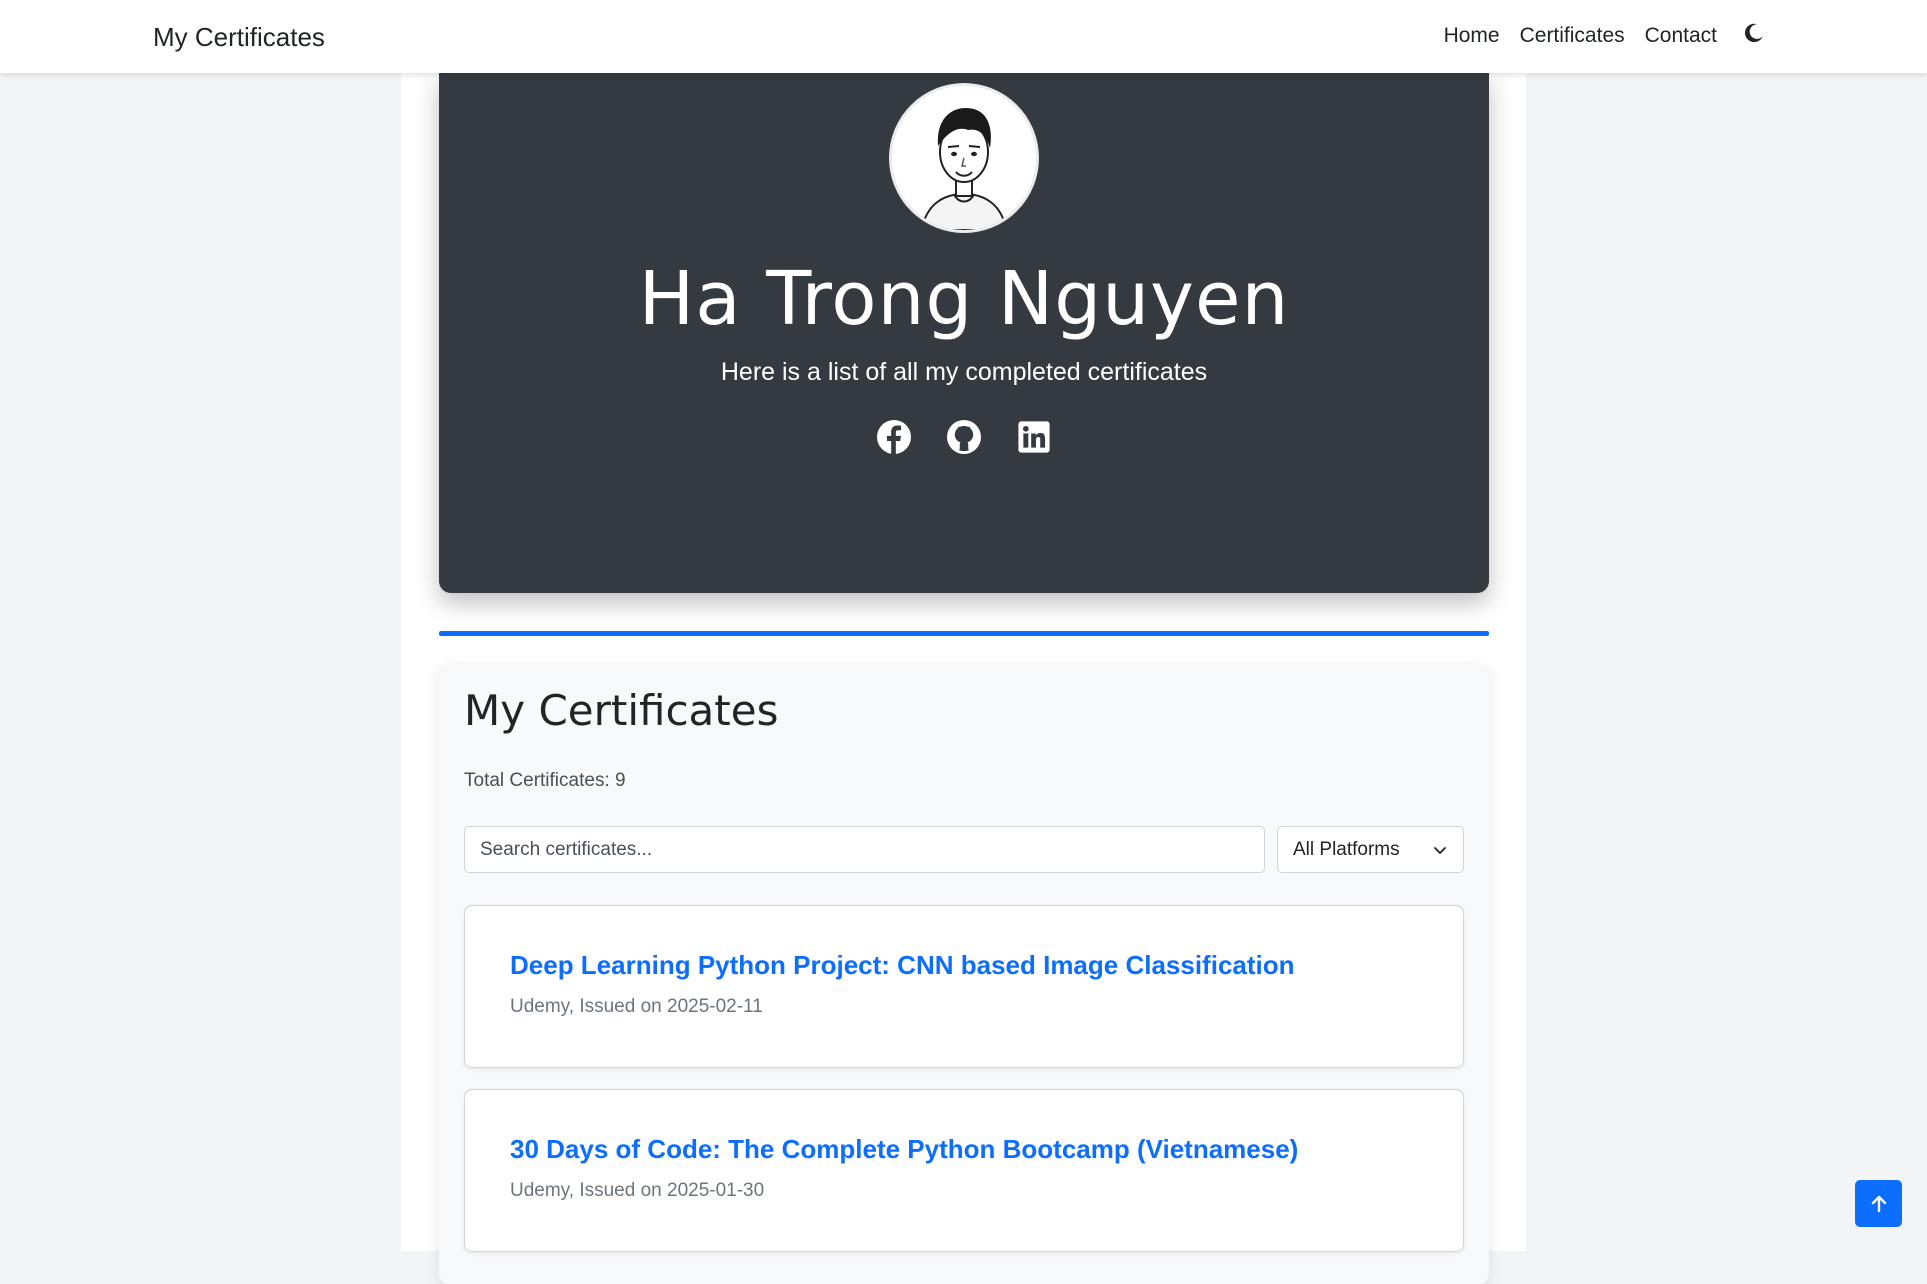 The height and width of the screenshot is (1284, 1927). What do you see at coordinates (1472, 36) in the screenshot?
I see `nav-link-home: Home` at bounding box center [1472, 36].